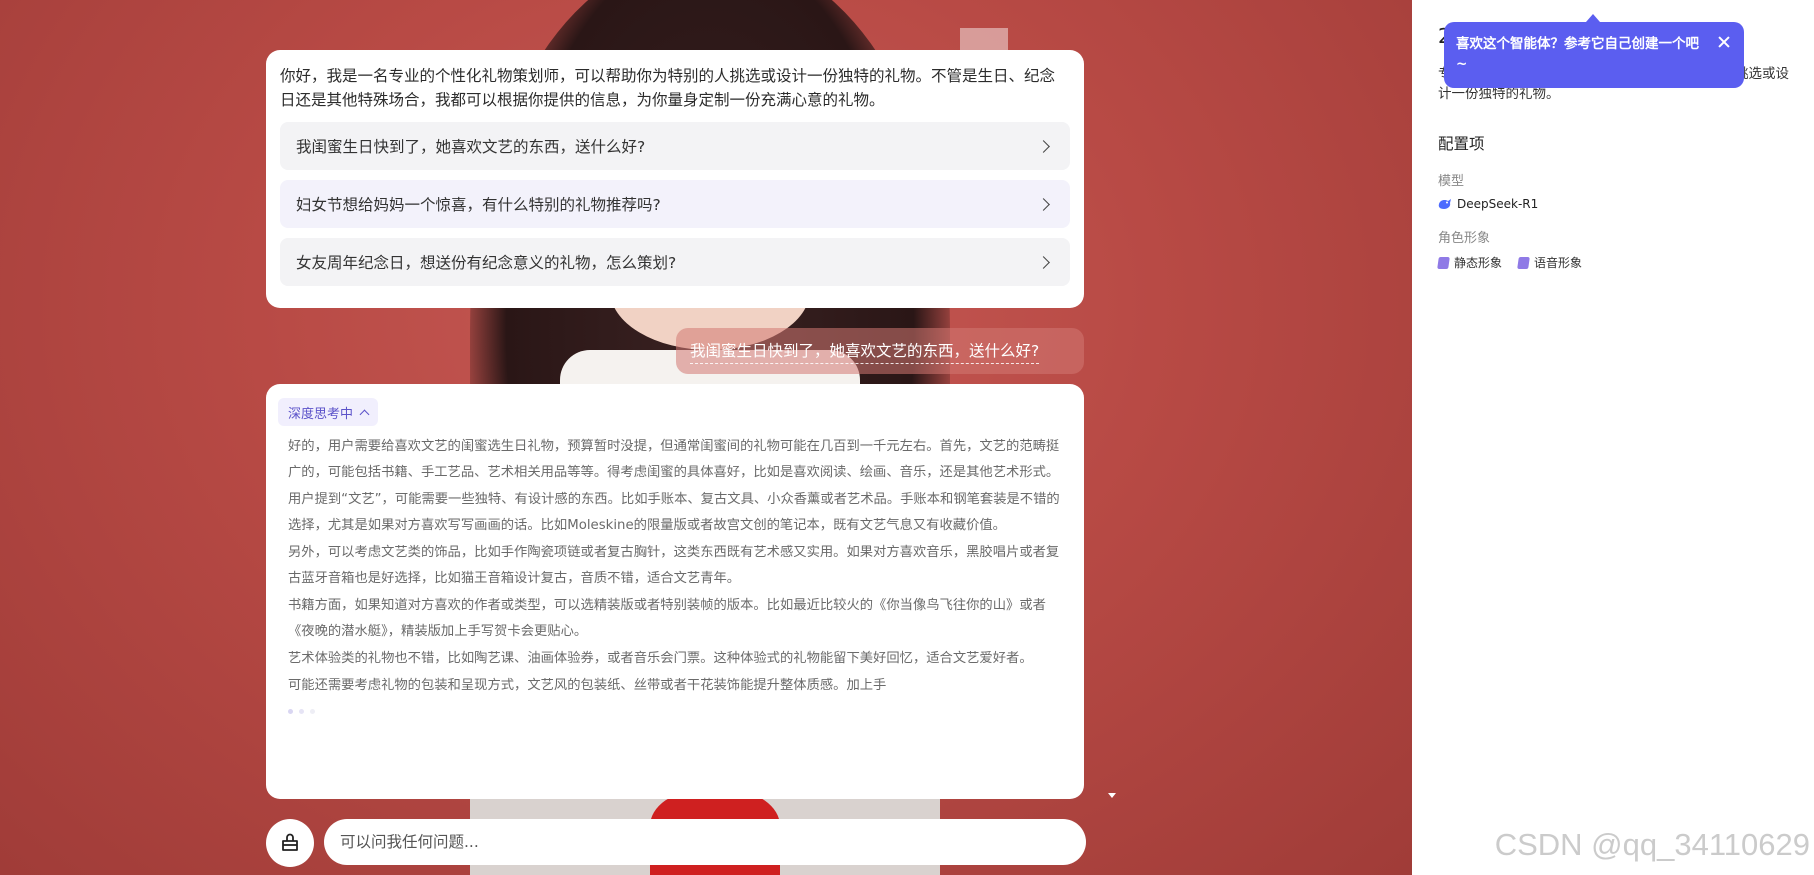 Image resolution: width=1814 pixels, height=875 pixels. I want to click on suggestion-label: 女友周年纪念日，想送份有纪念意义的礼物，怎么策划?, so click(486, 263).